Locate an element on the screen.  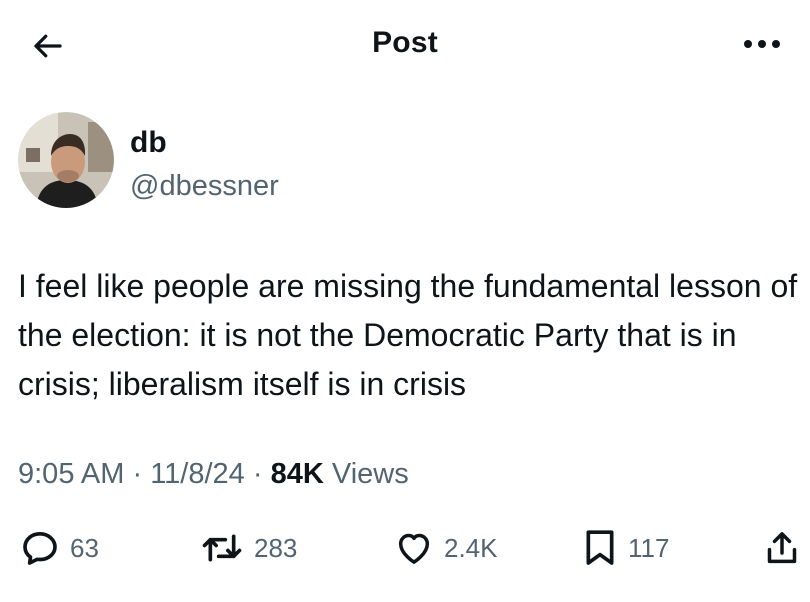
bookmark-button: 117 is located at coordinates (625, 548).